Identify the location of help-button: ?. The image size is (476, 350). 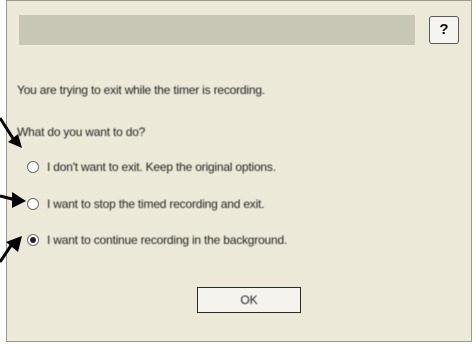
(444, 30).